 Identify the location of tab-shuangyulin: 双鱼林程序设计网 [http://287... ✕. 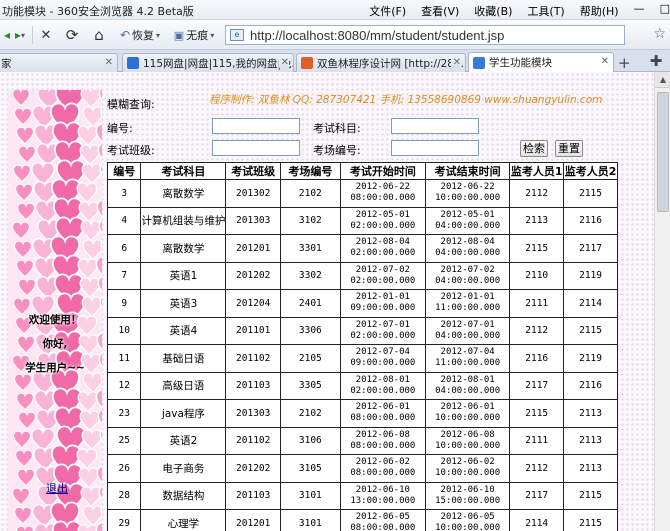
(381, 62).